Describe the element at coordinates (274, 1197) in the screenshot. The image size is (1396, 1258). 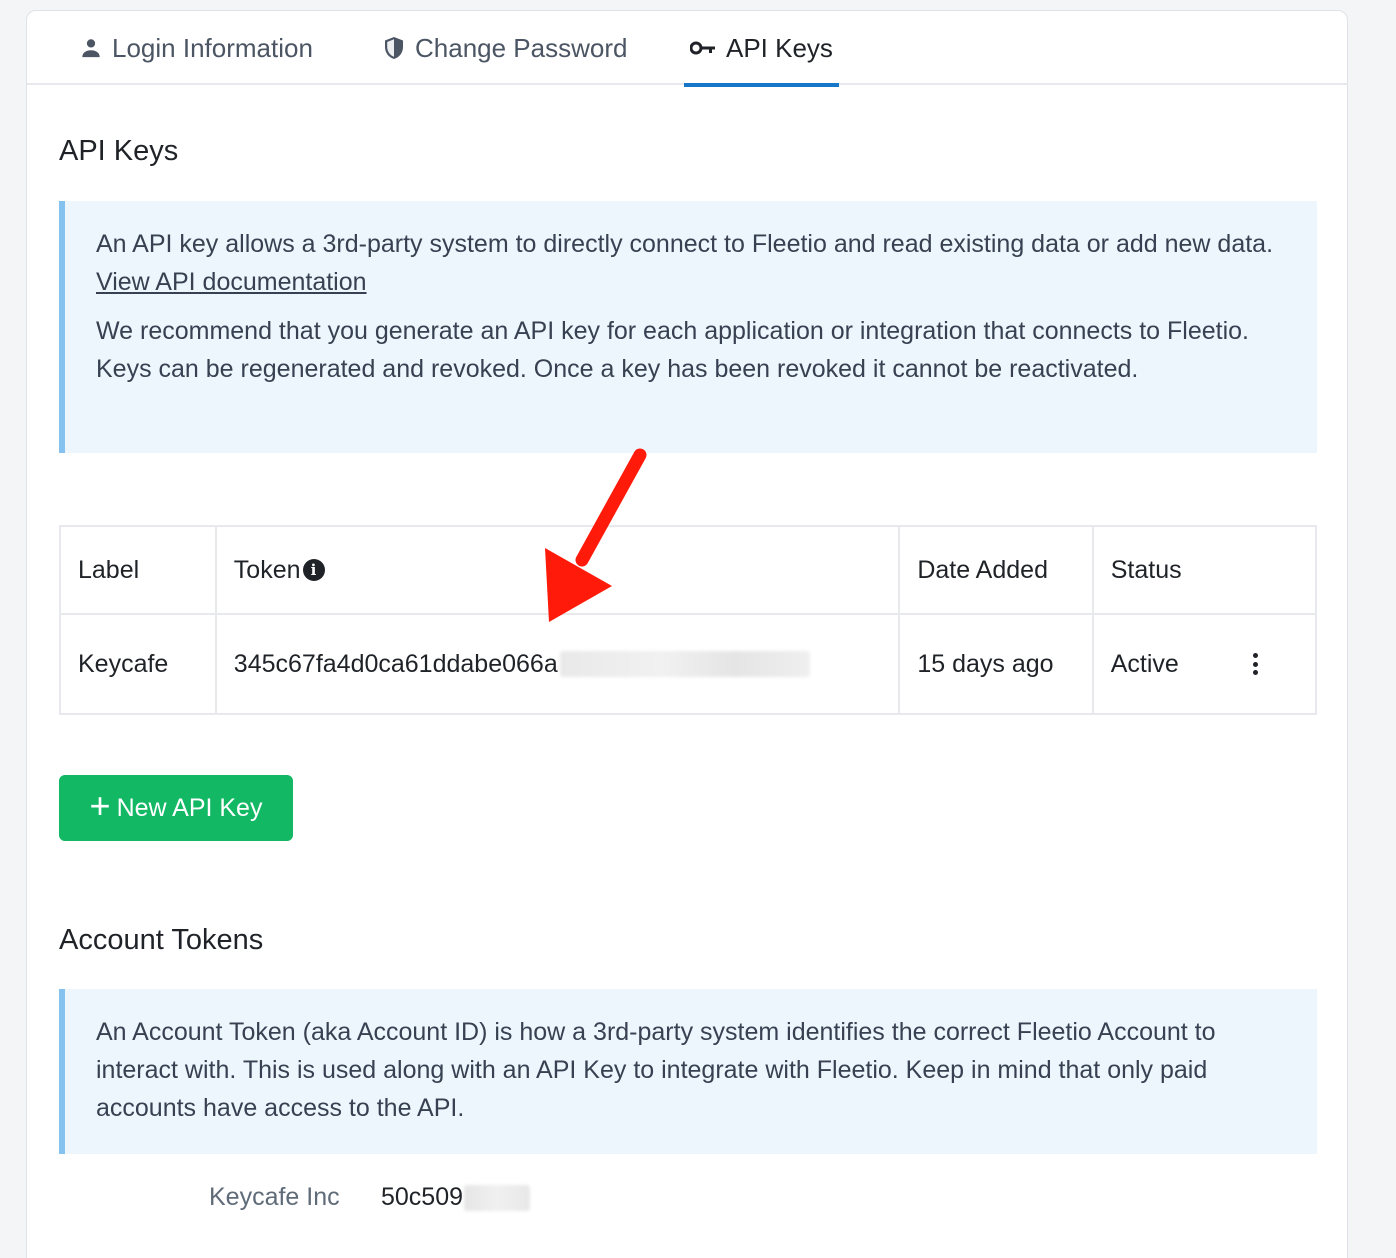
I see `account-name: Keycafe Inc` at that location.